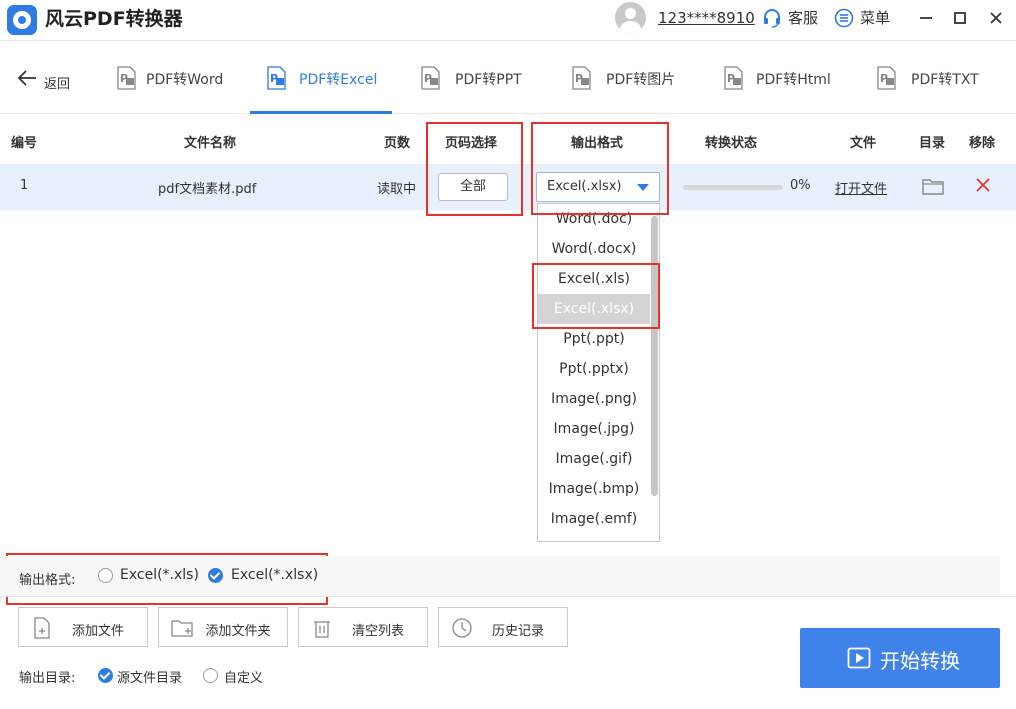 This screenshot has height=709, width=1016. Describe the element at coordinates (594, 249) in the screenshot. I see `dropdown-option-word-docx: Word(.docx)` at that location.